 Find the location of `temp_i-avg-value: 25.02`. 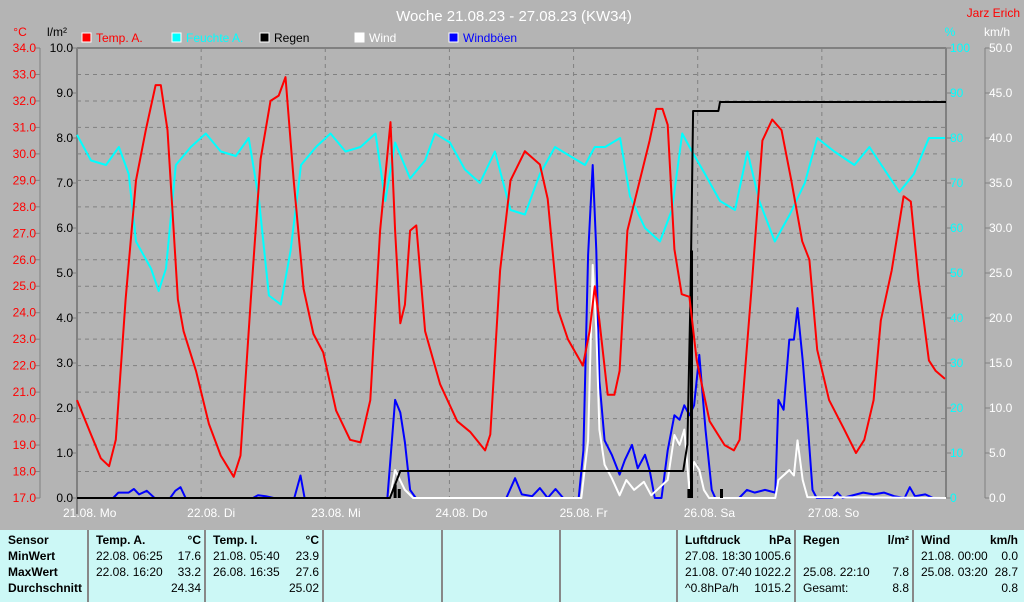

temp_i-avg-value: 25.02 is located at coordinates (303, 588).